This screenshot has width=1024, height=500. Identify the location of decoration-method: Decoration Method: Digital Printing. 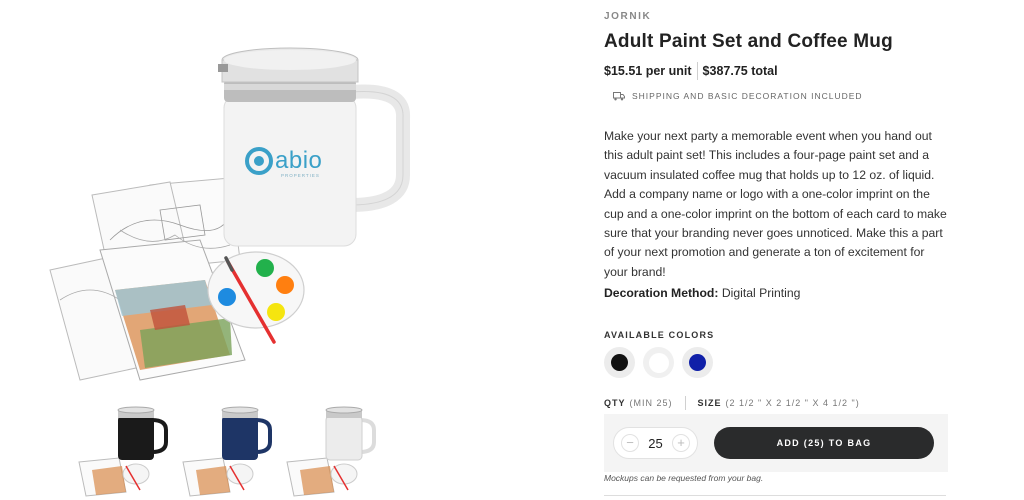
(702, 293).